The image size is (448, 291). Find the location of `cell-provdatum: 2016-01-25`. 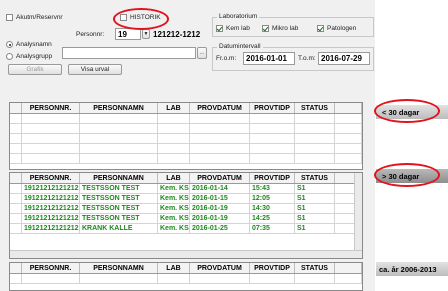

cell-provdatum: 2016-01-25 is located at coordinates (220, 228).